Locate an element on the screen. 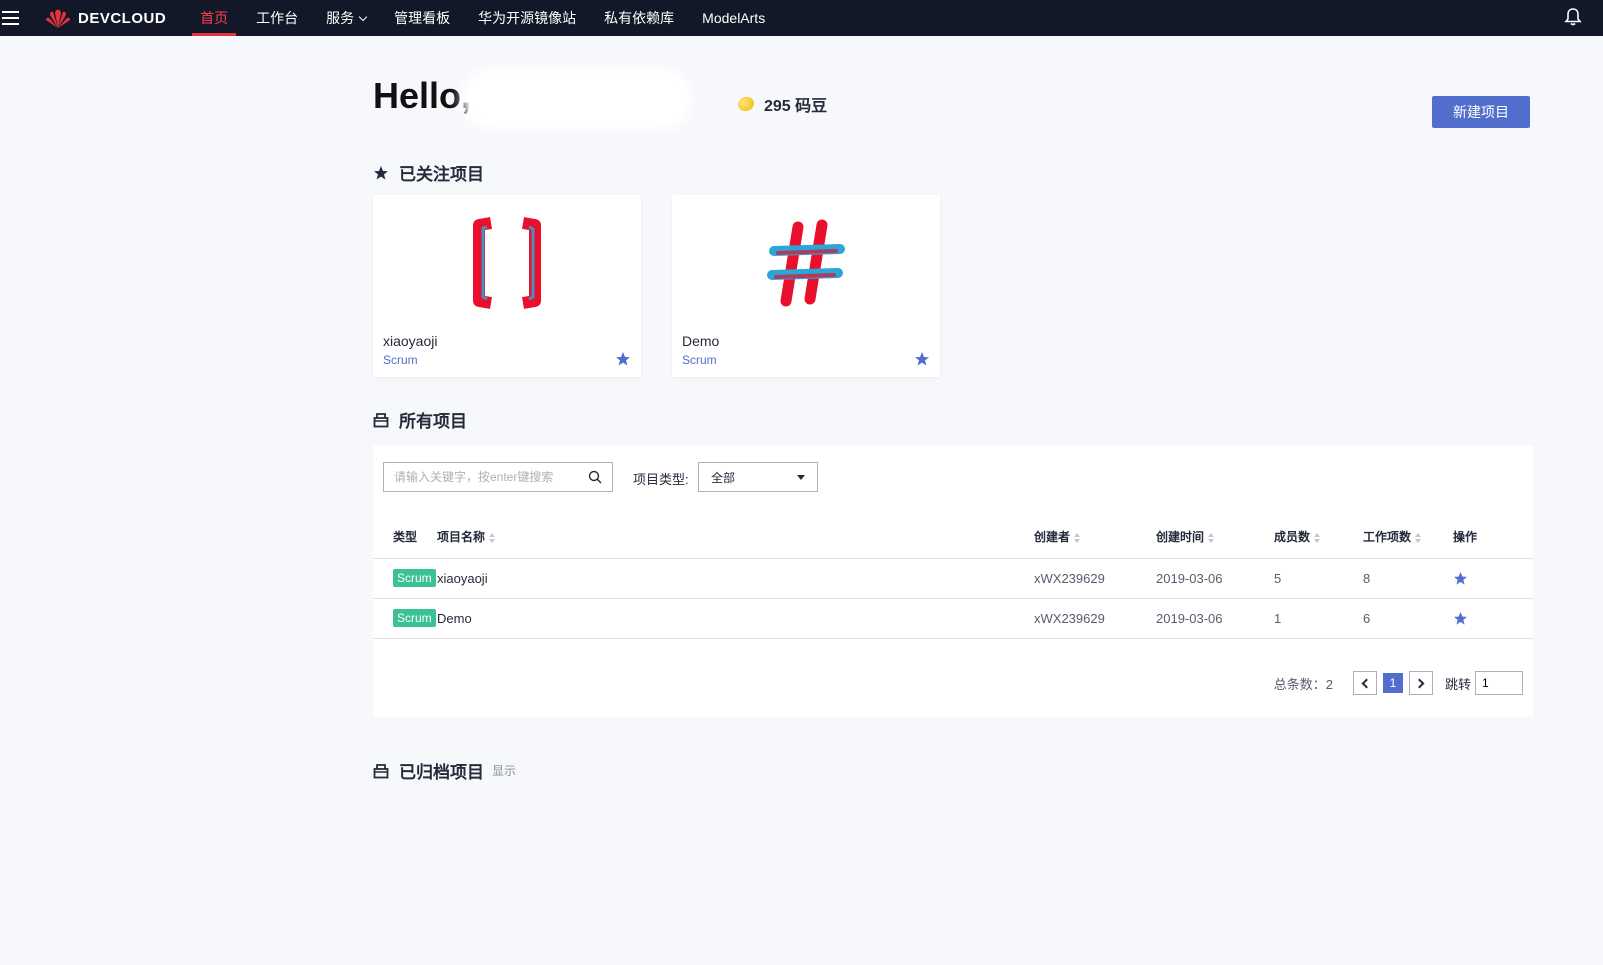 Image resolution: width=1603 pixels, height=965 pixels. section-title-text: 所有项目 is located at coordinates (433, 421).